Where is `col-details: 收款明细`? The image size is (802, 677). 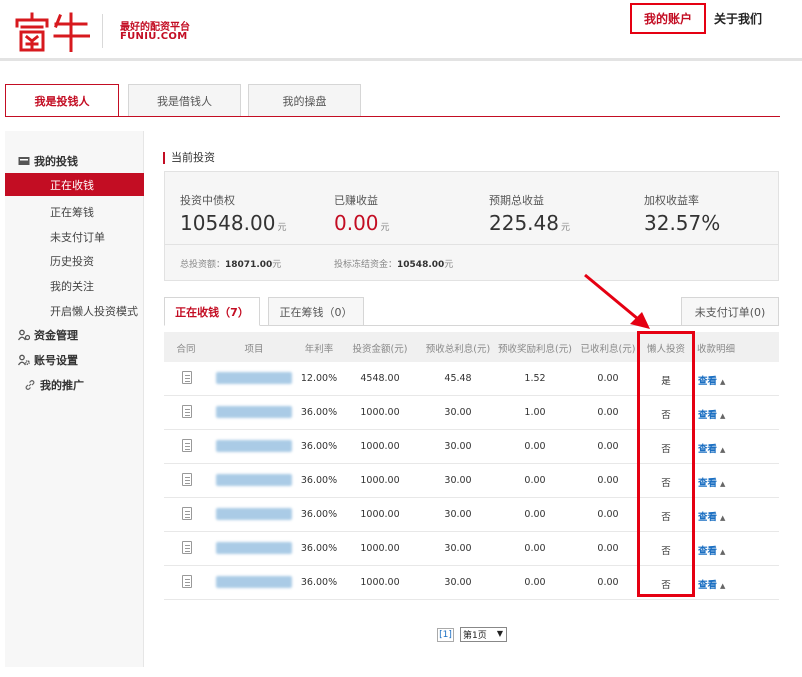
col-details: 收款明细 is located at coordinates (716, 349).